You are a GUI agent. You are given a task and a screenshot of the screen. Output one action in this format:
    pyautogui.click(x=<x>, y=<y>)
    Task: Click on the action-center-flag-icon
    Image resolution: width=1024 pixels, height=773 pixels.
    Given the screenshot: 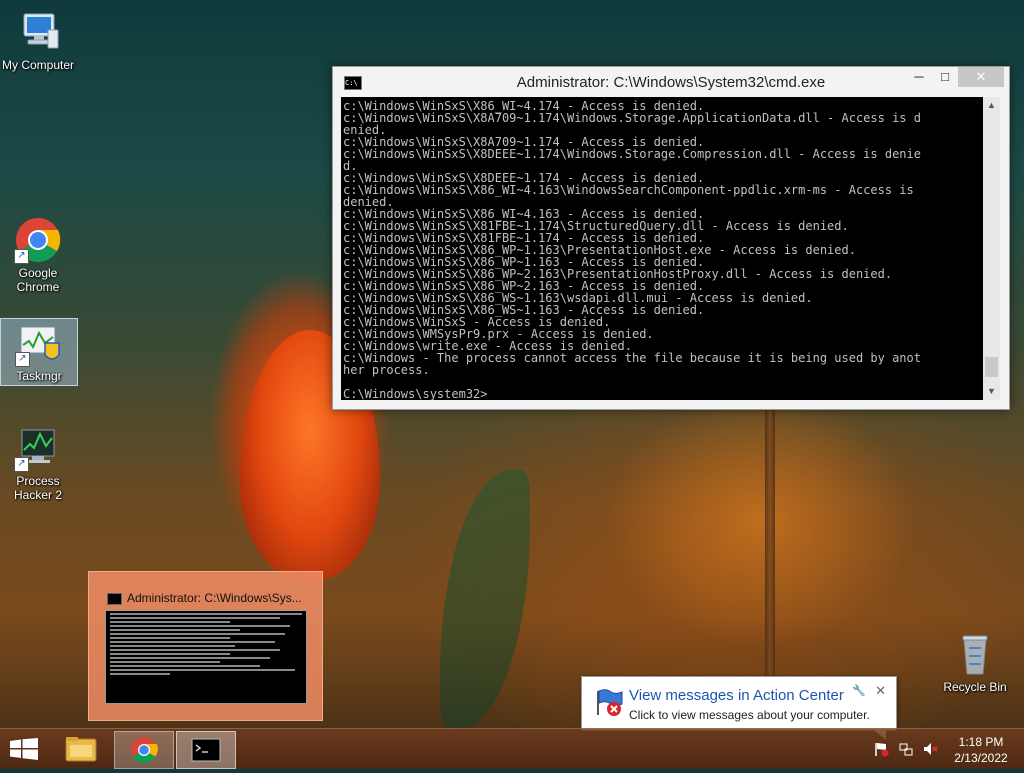 What is the action you would take?
    pyautogui.click(x=609, y=702)
    